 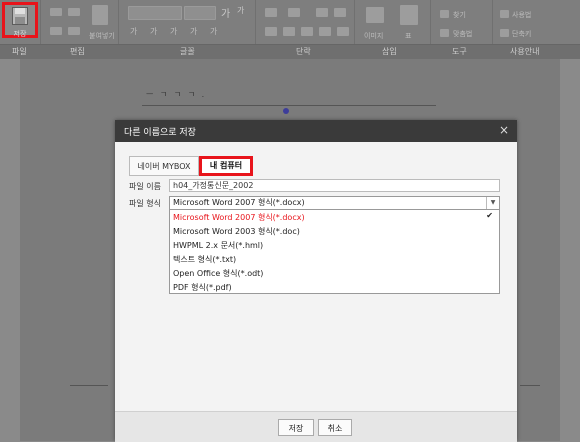 I want to click on cut-icon, so click(x=56, y=31).